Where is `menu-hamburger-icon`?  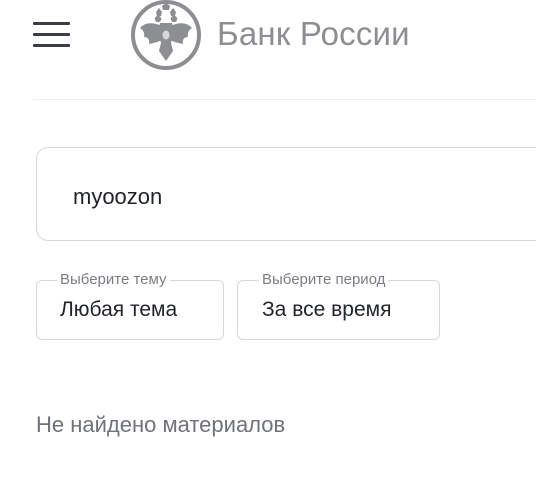 menu-hamburger-icon is located at coordinates (51, 35).